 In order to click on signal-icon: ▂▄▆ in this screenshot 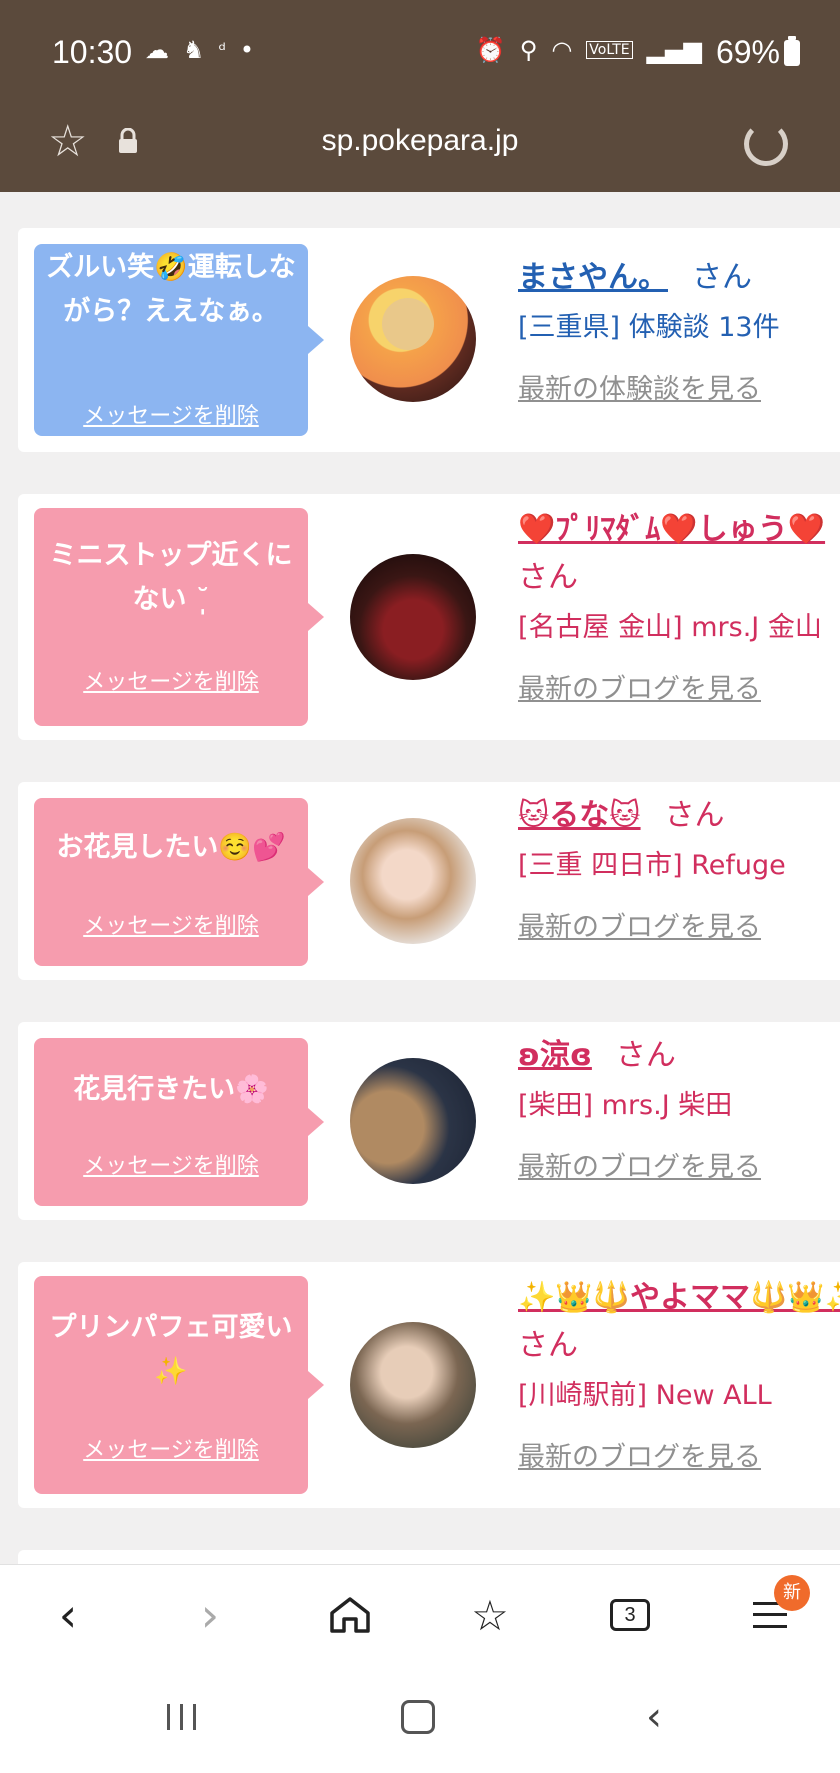, I will do `click(674, 50)`.